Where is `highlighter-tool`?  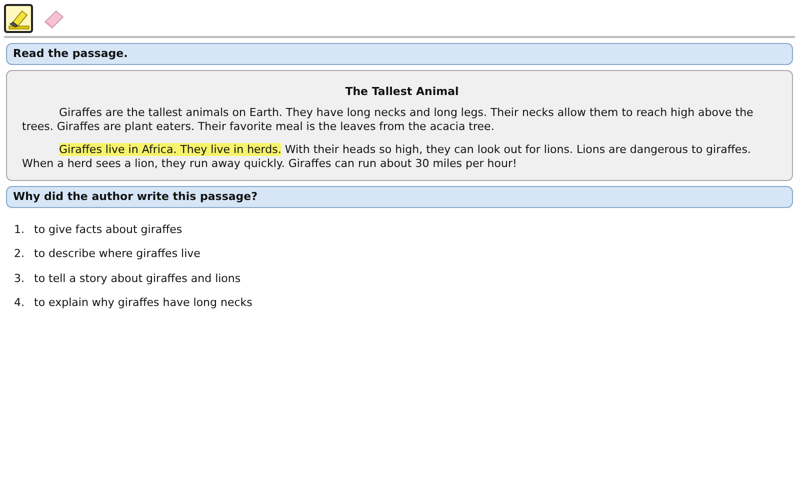
highlighter-tool is located at coordinates (18, 18).